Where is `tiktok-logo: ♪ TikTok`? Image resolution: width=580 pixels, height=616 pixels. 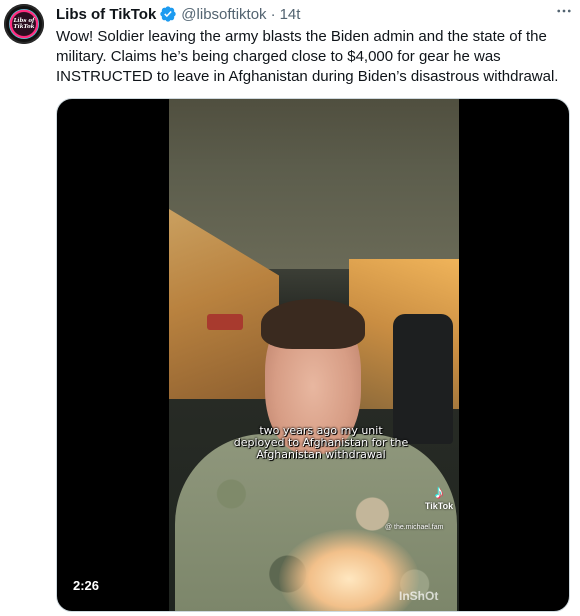 tiktok-logo: ♪ TikTok is located at coordinates (439, 503).